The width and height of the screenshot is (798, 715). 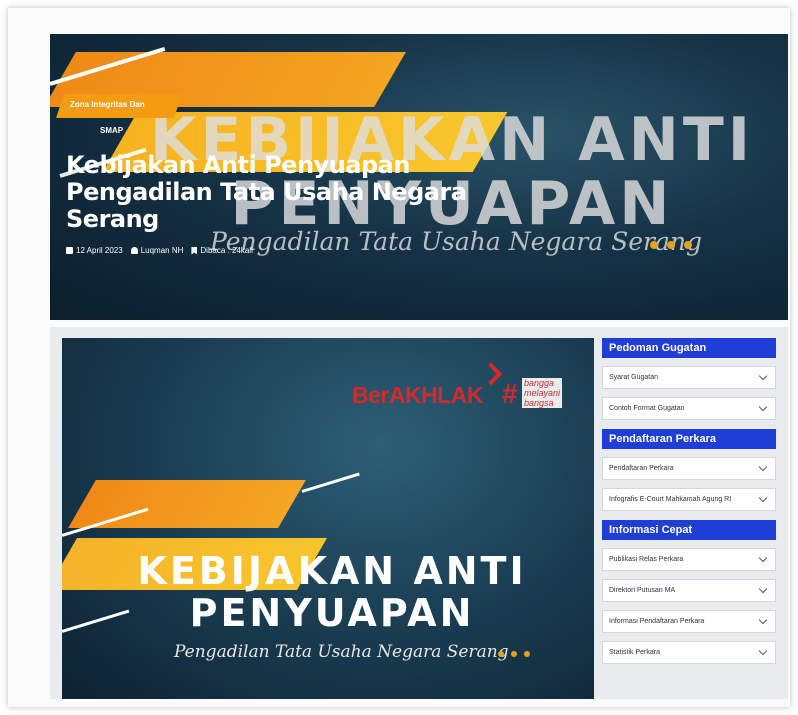 I want to click on accordion-item: Informasi Pendaftaran Perkara, so click(x=689, y=621).